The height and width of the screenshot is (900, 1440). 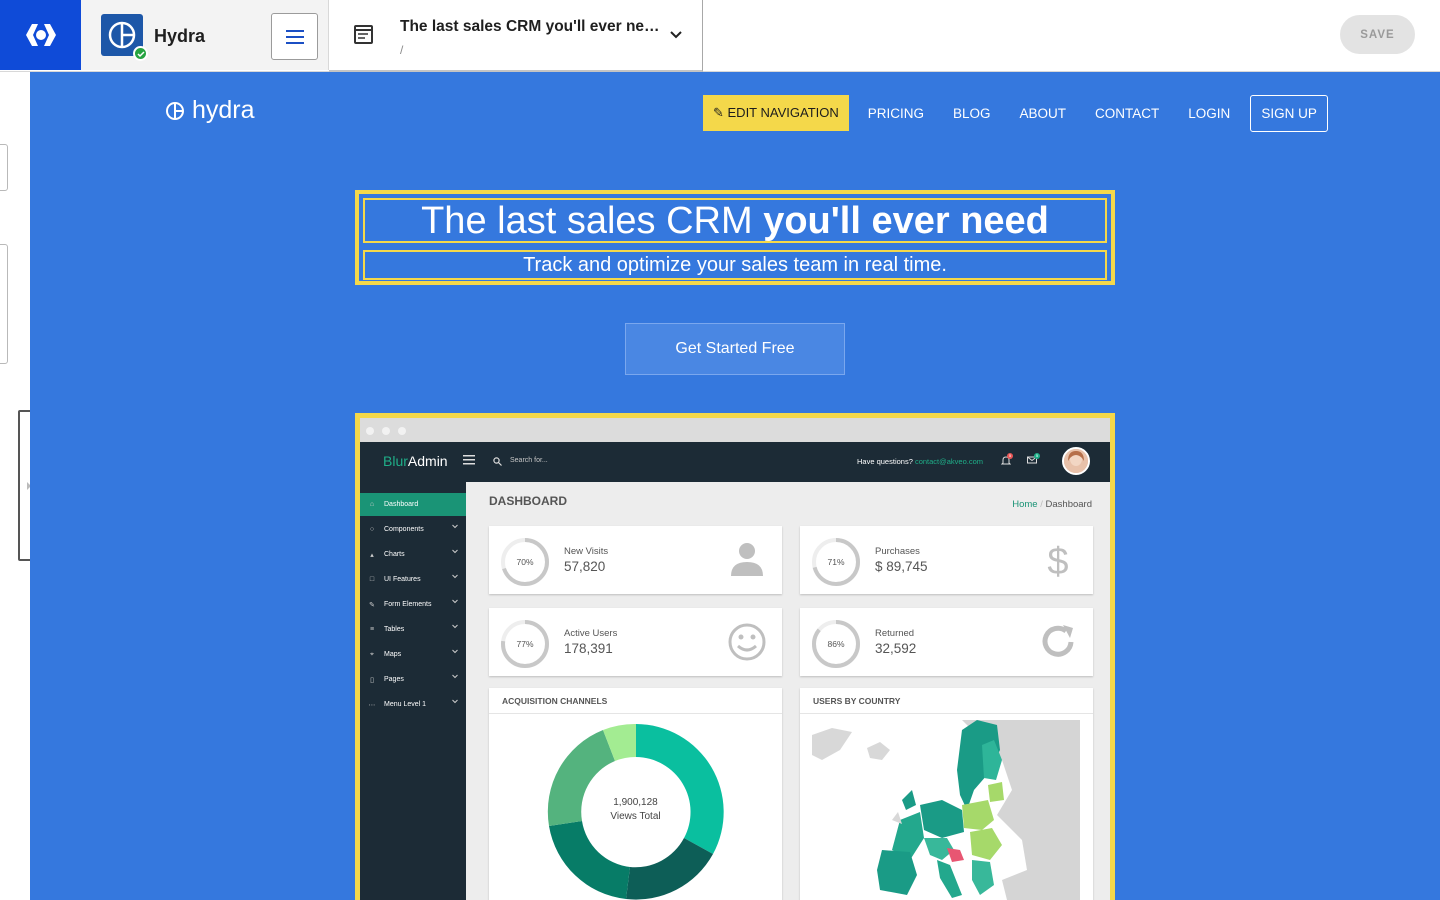 I want to click on current-page-title: The last sales CRM you'll ever need, so click(x=530, y=26).